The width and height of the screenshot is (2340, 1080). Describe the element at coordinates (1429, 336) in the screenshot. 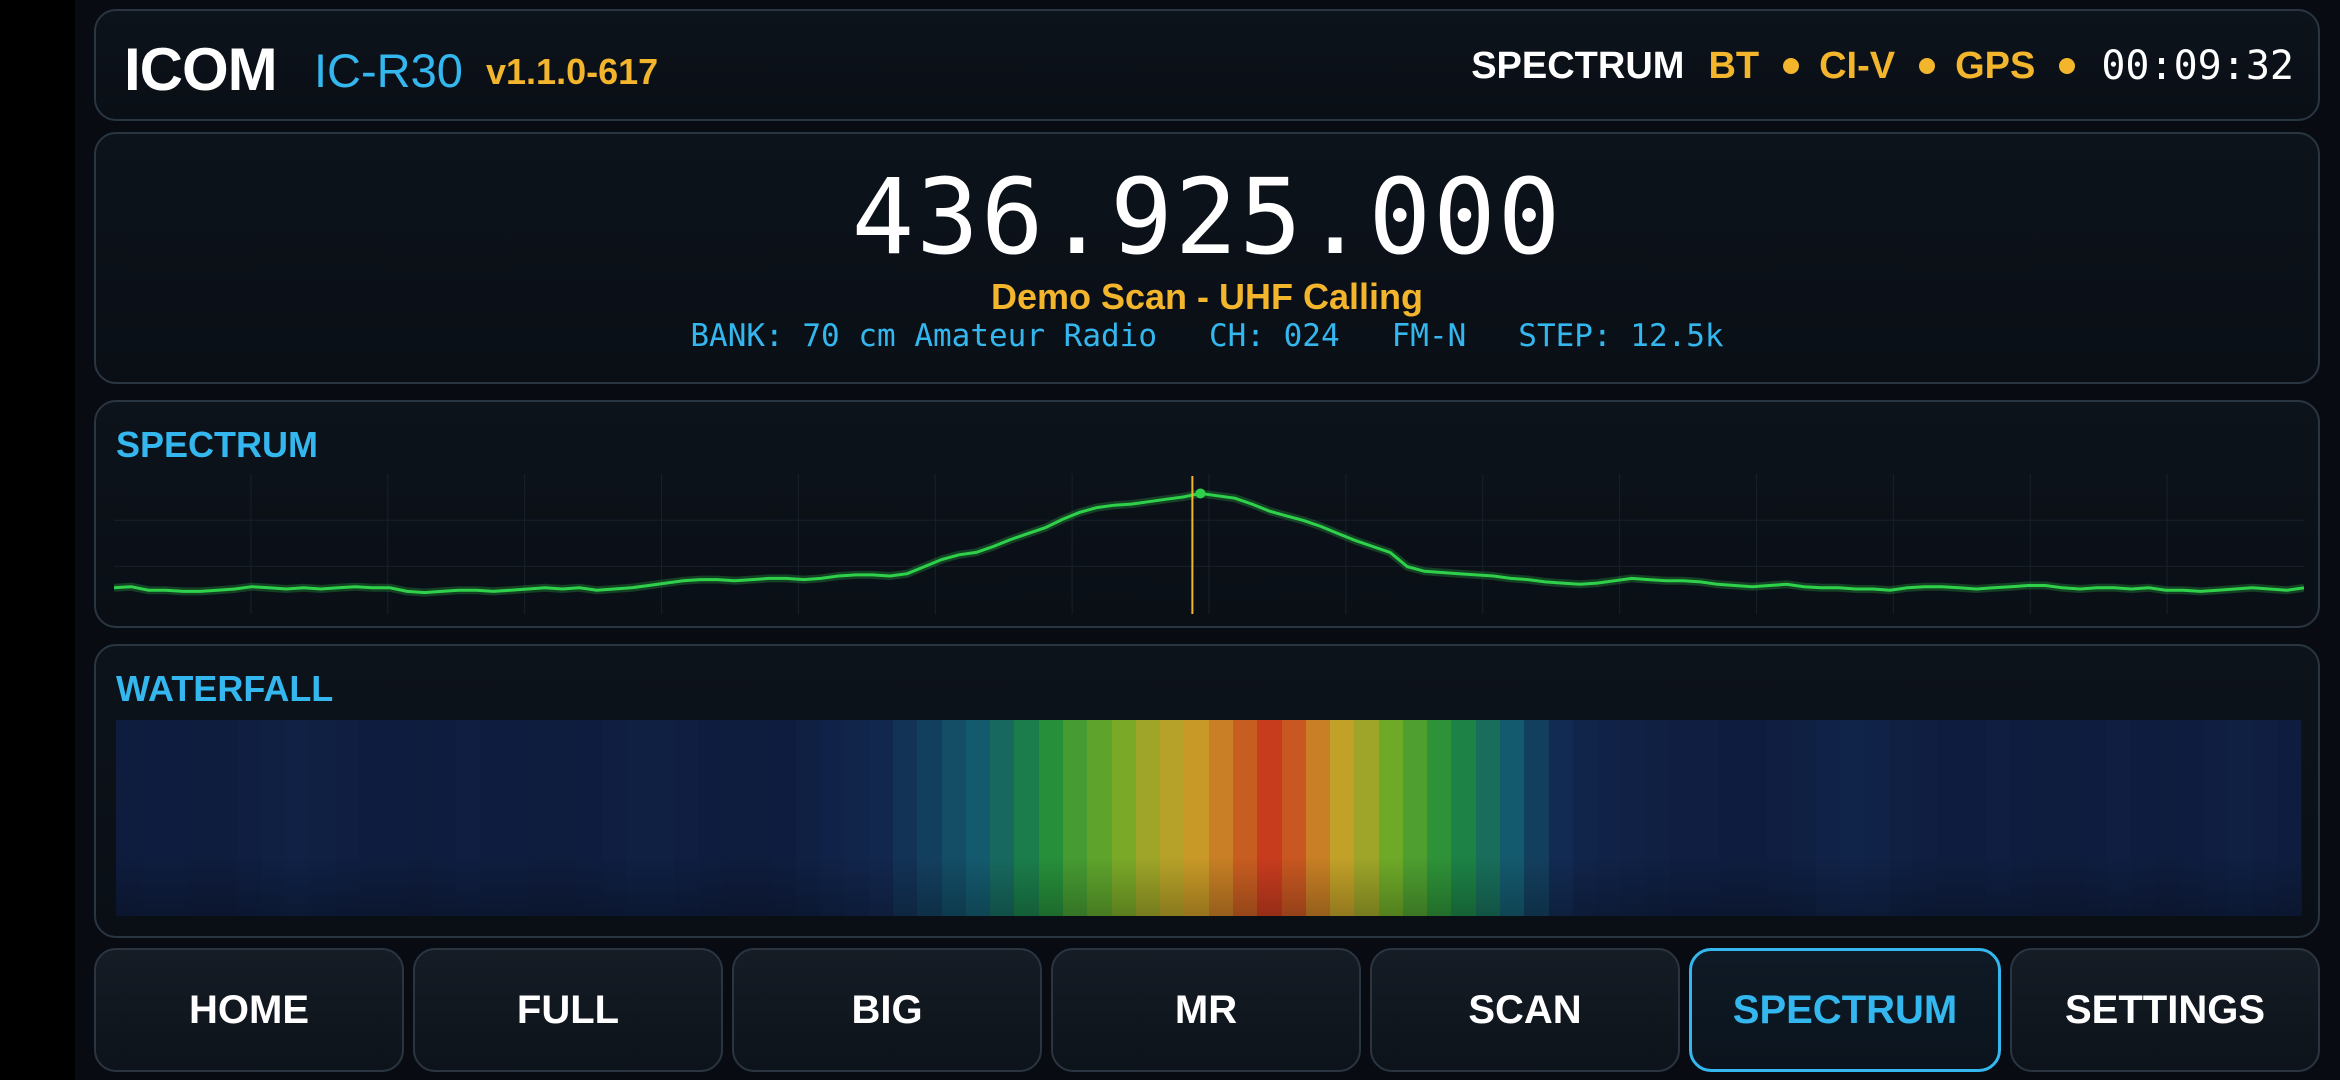

I see `modulation-label: FM-N` at that location.